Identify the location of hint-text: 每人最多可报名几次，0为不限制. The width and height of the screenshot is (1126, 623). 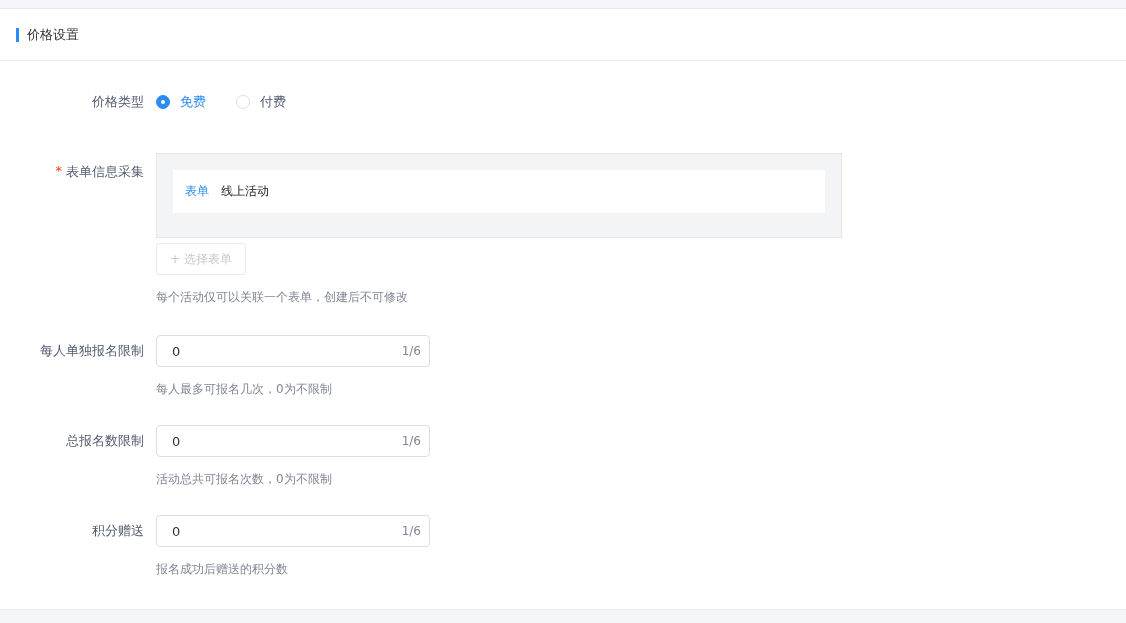
(244, 389).